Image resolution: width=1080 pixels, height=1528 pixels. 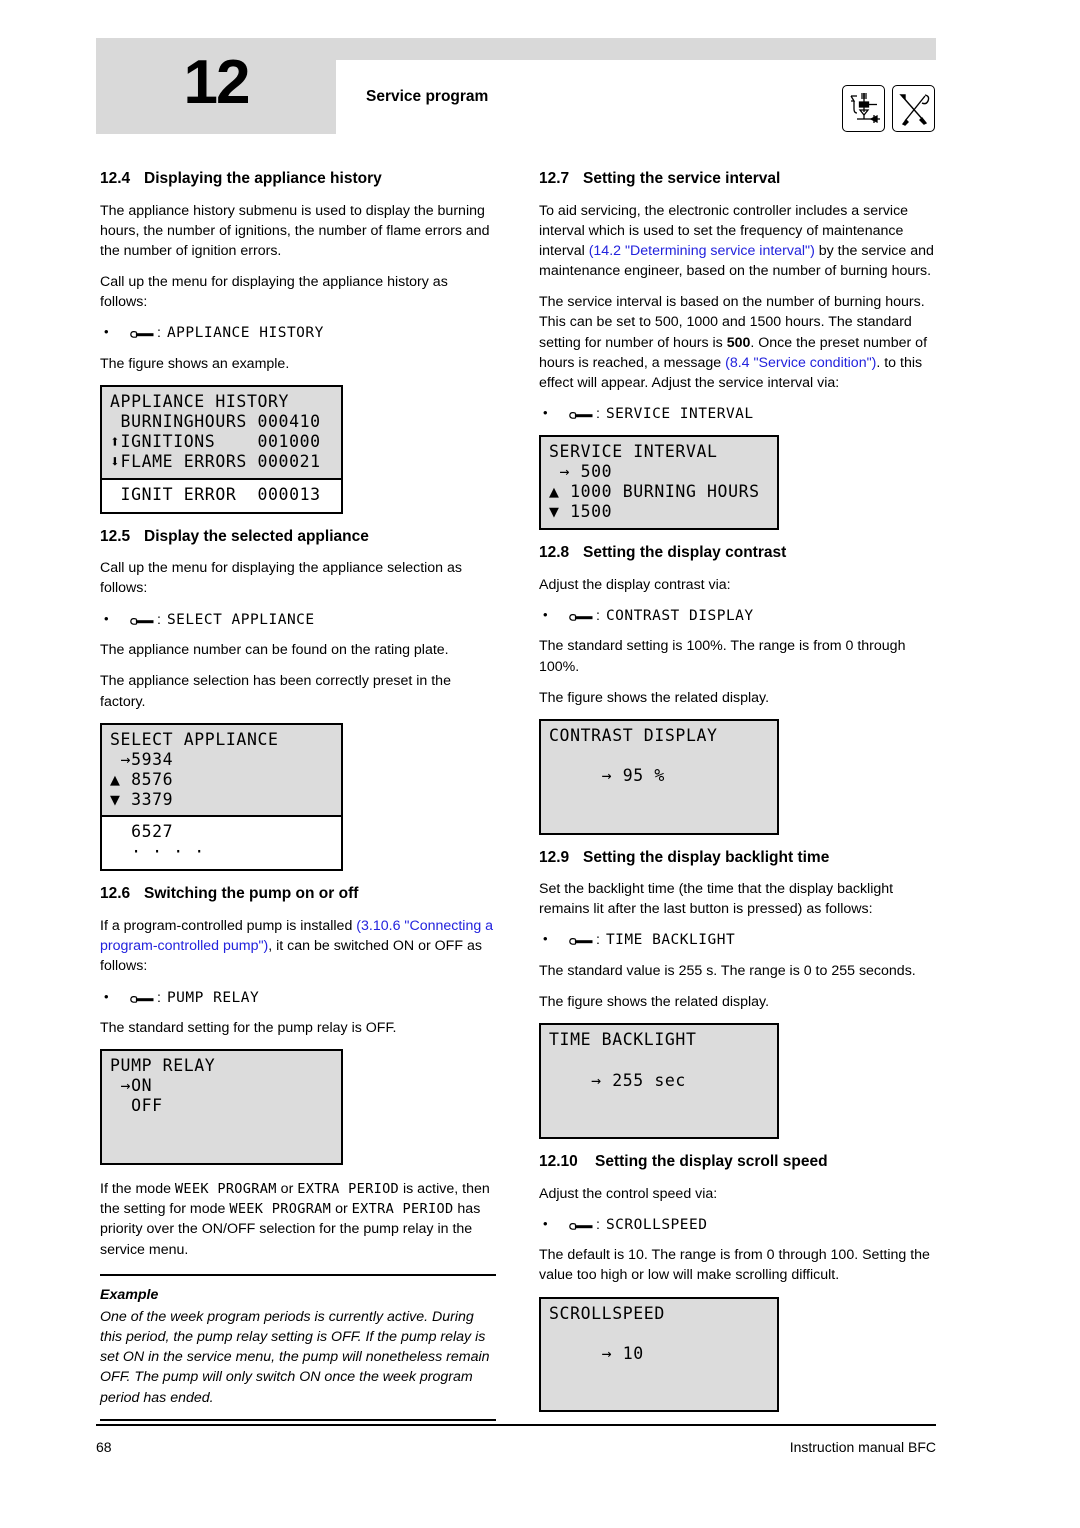 What do you see at coordinates (298, 998) in the screenshot?
I see `menu-path-bullet: • : PUMP RELAY` at bounding box center [298, 998].